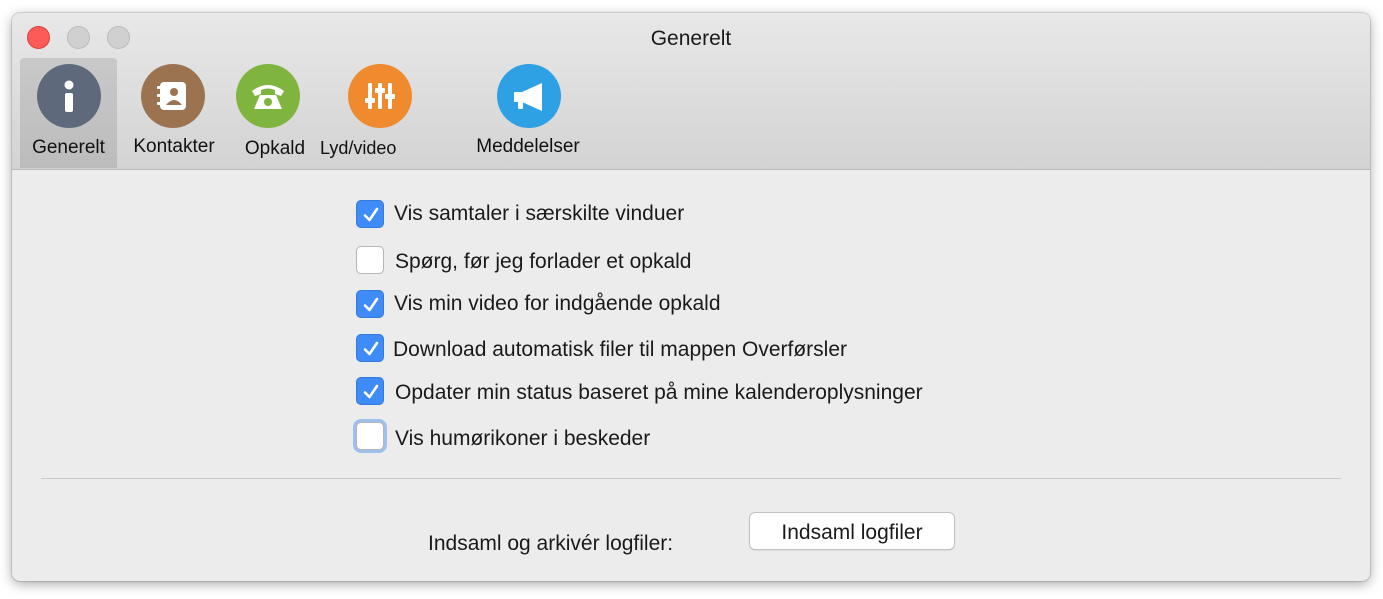  Describe the element at coordinates (529, 96) in the screenshot. I see `megaphone-icon` at that location.